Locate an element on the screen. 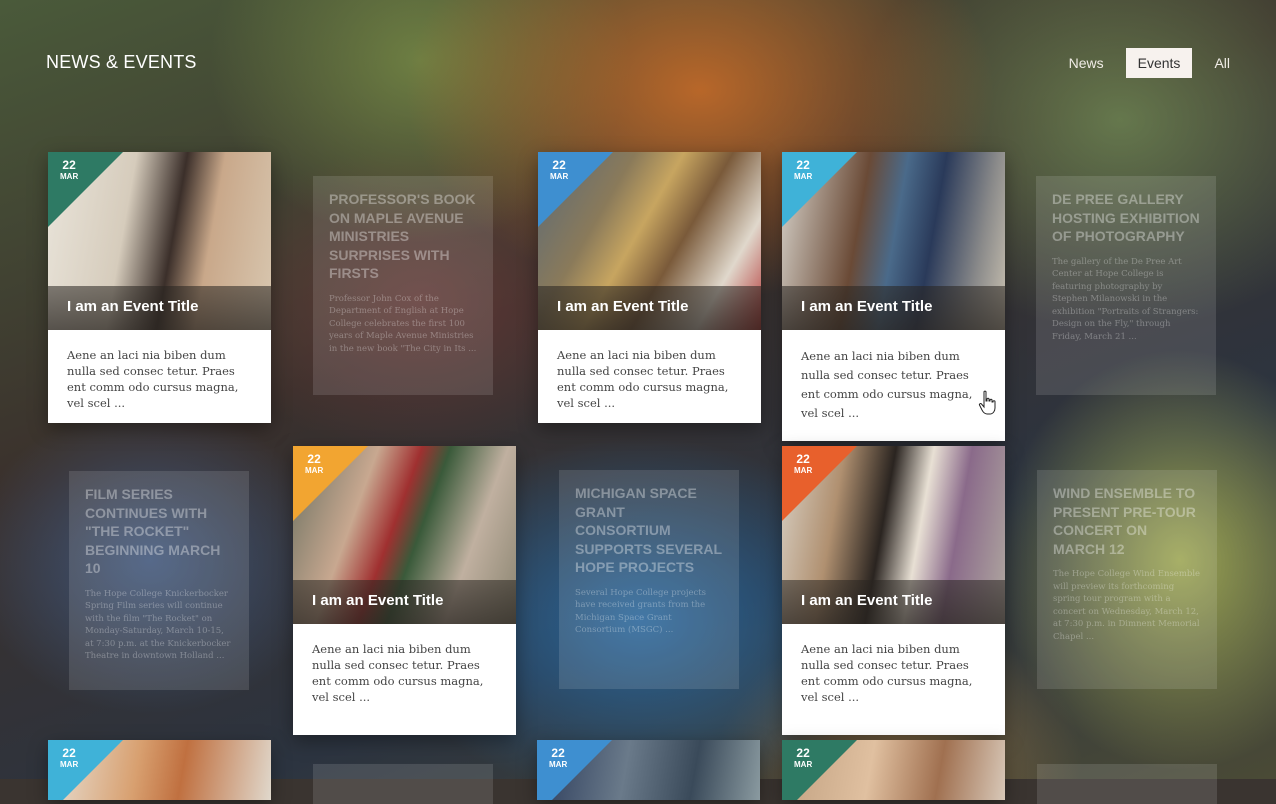 The image size is (1276, 804). filter-tabs: News Events All is located at coordinates (1144, 63).